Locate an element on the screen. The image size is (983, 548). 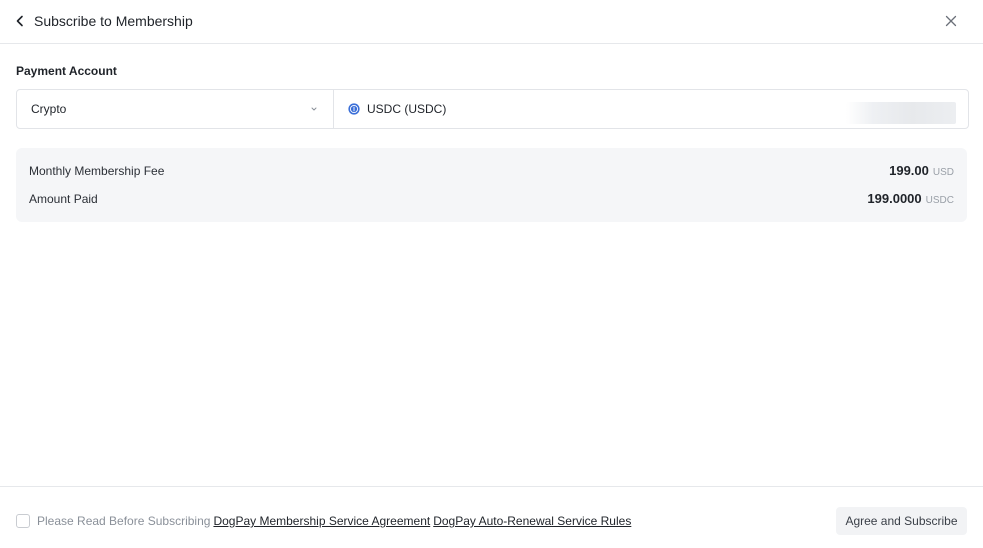
agreement-prefix: Please Read Before Subscribing is located at coordinates (124, 521).